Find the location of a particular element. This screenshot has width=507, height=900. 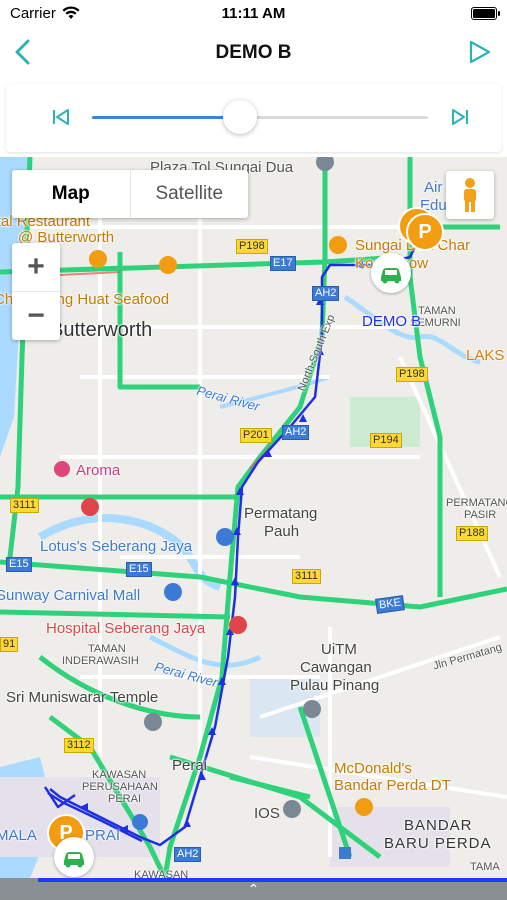

street-view-pegman-button is located at coordinates (470, 195).